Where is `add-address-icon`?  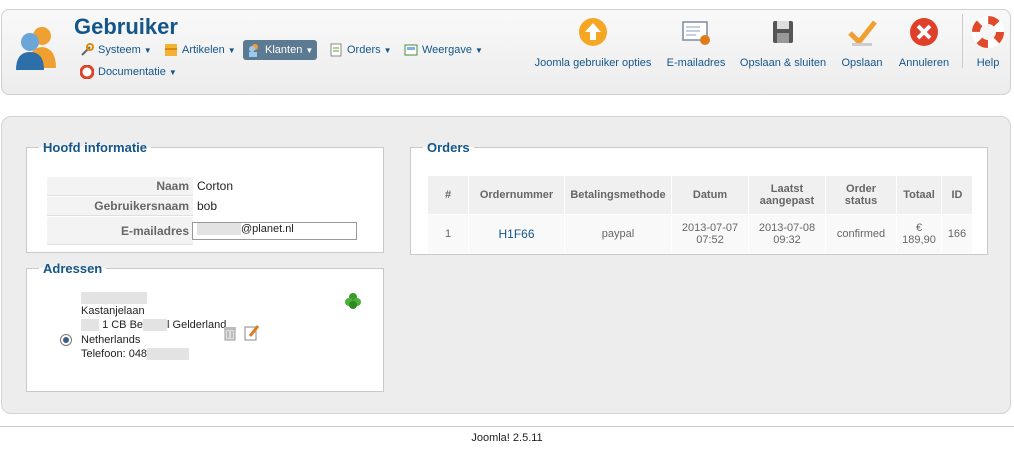 add-address-icon is located at coordinates (353, 301).